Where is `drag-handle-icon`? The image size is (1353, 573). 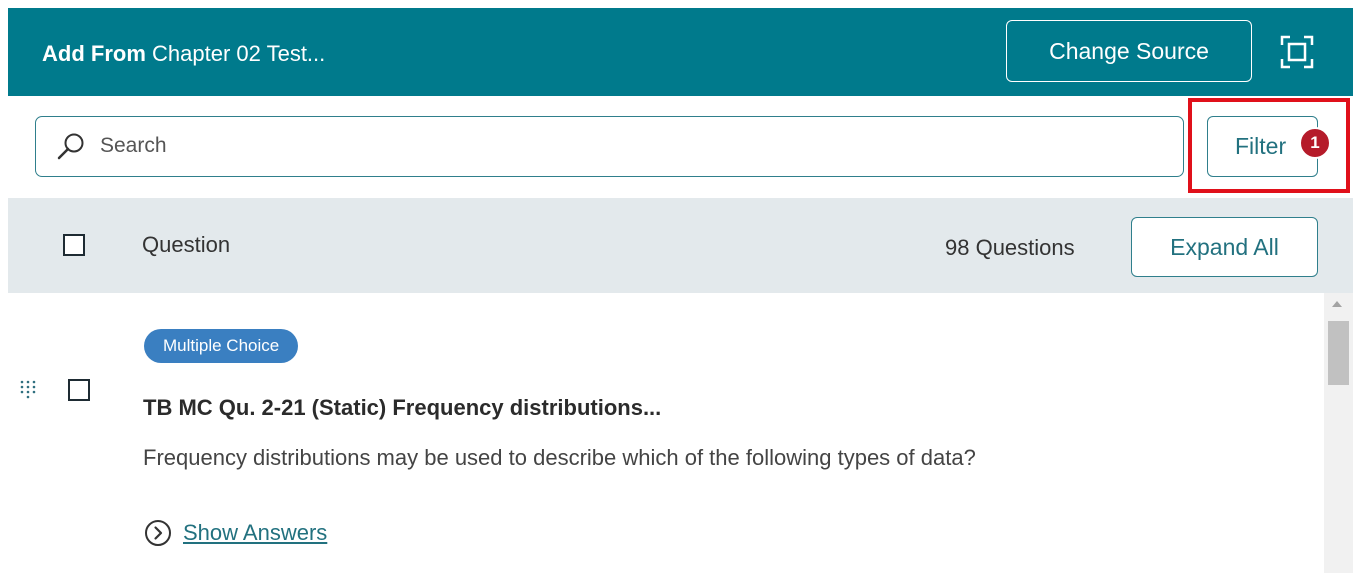
drag-handle-icon is located at coordinates (28, 389).